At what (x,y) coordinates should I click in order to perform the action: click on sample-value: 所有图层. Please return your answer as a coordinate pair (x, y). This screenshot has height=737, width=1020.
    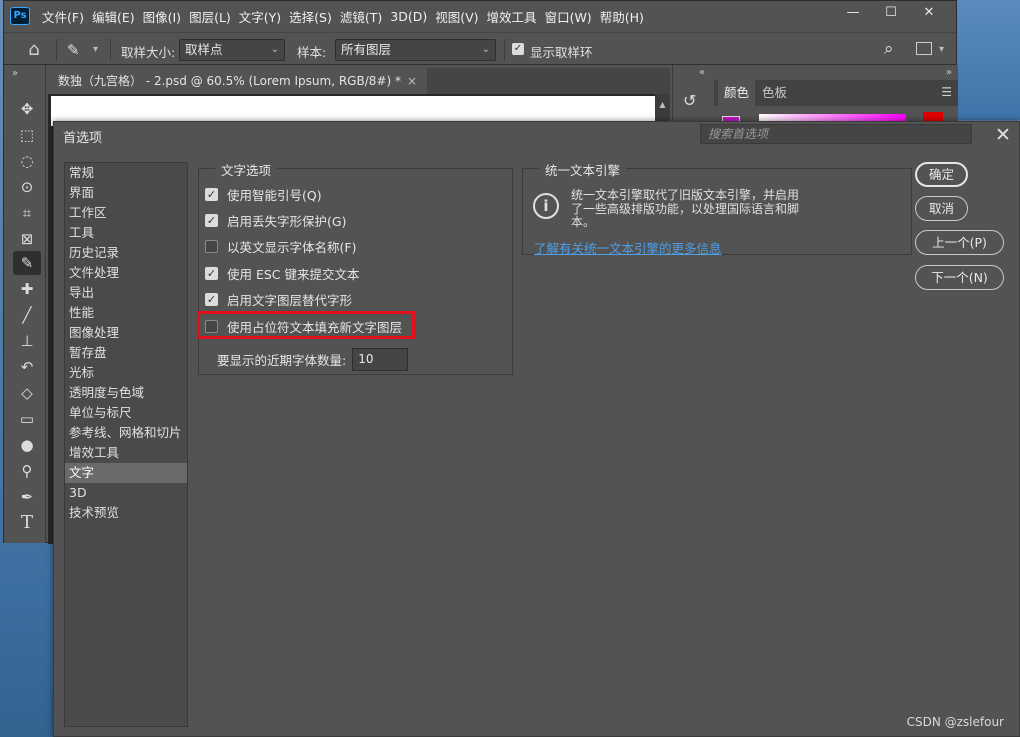
    Looking at the image, I should click on (366, 49).